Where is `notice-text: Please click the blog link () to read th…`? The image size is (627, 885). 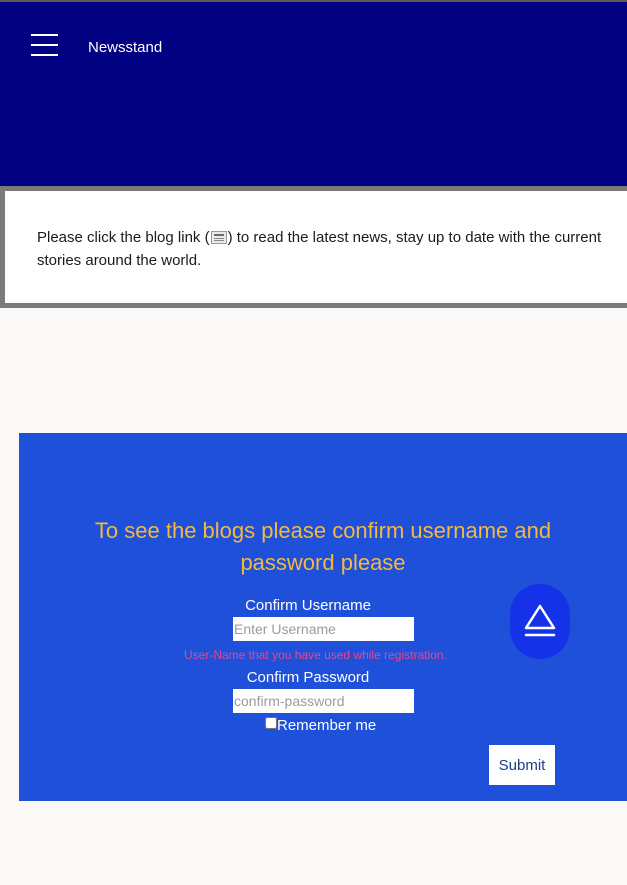 notice-text: Please click the blog link () to read th… is located at coordinates (322, 249).